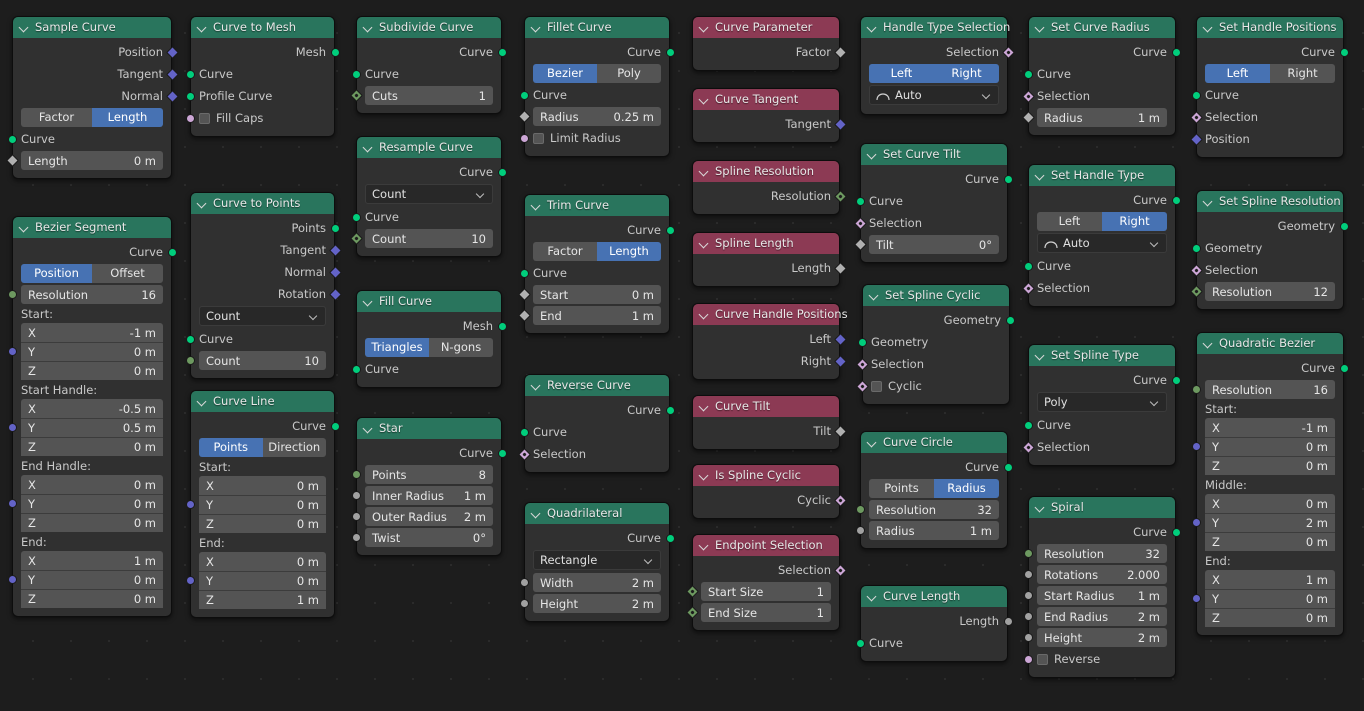 The image size is (1364, 711). I want to click on node-set-spline-type: Set Spline Type Curve Poly Curve Selection, so click(1101, 405).